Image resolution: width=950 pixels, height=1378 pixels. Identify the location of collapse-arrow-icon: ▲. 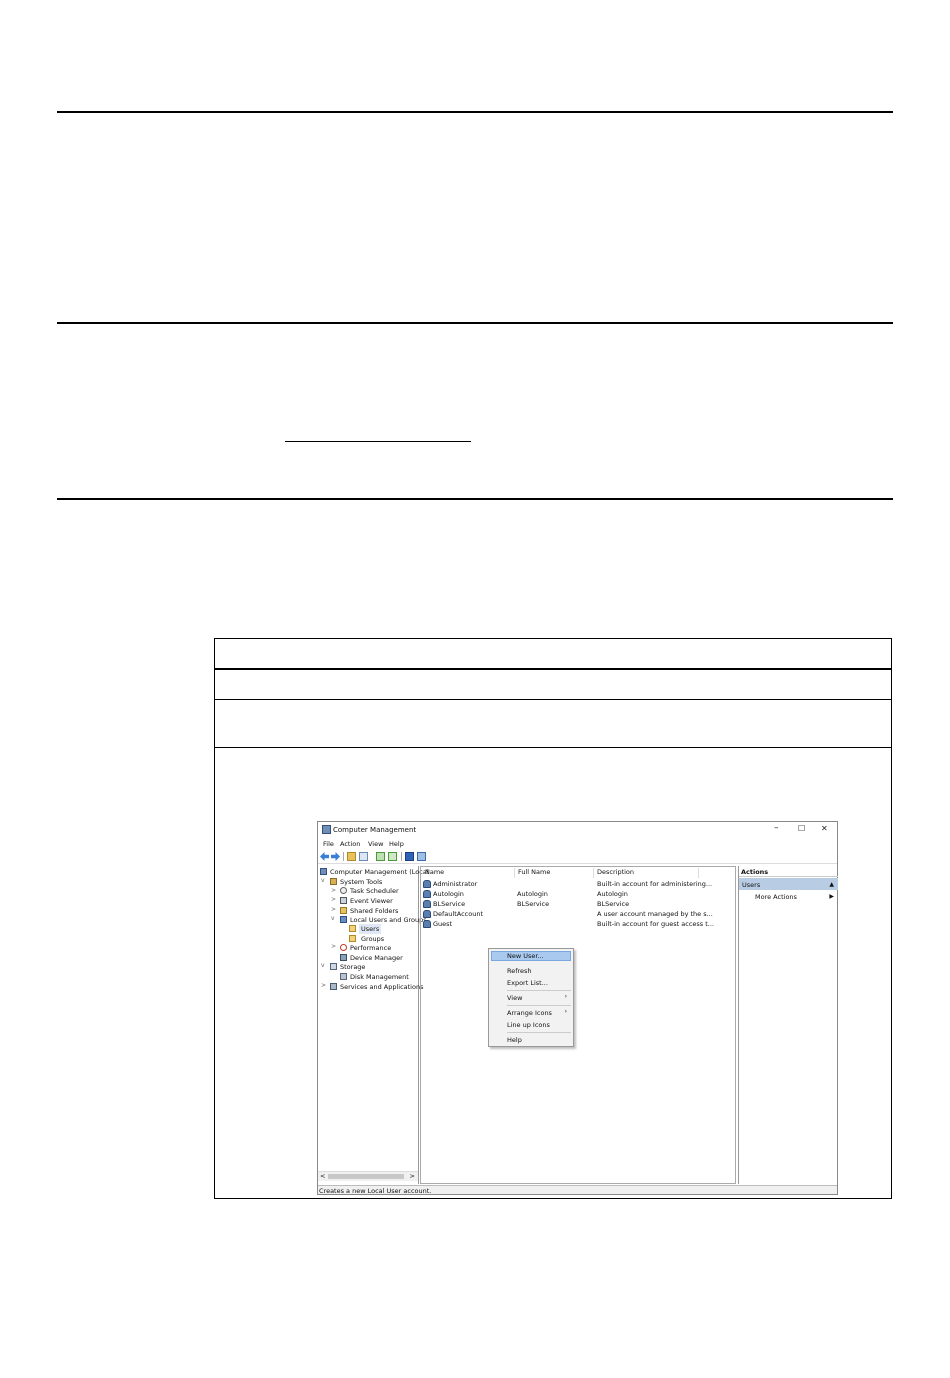
(831, 884).